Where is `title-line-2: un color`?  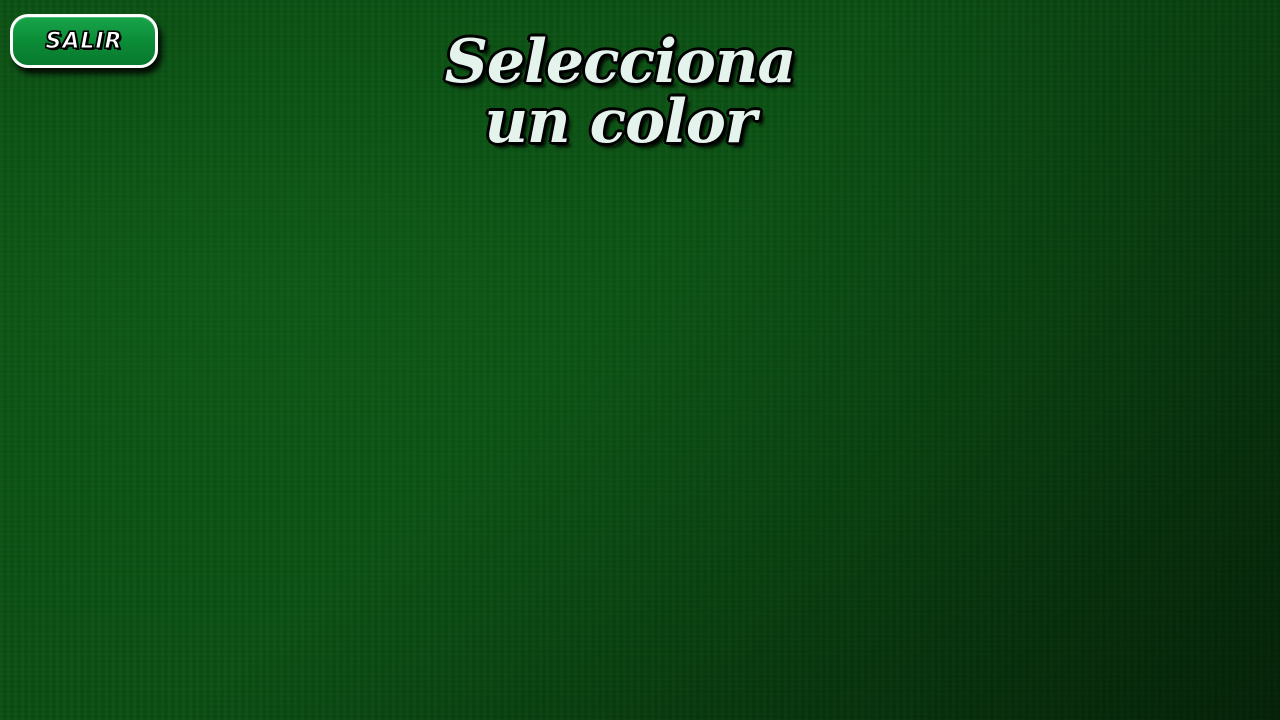 title-line-2: un color is located at coordinates (620, 122).